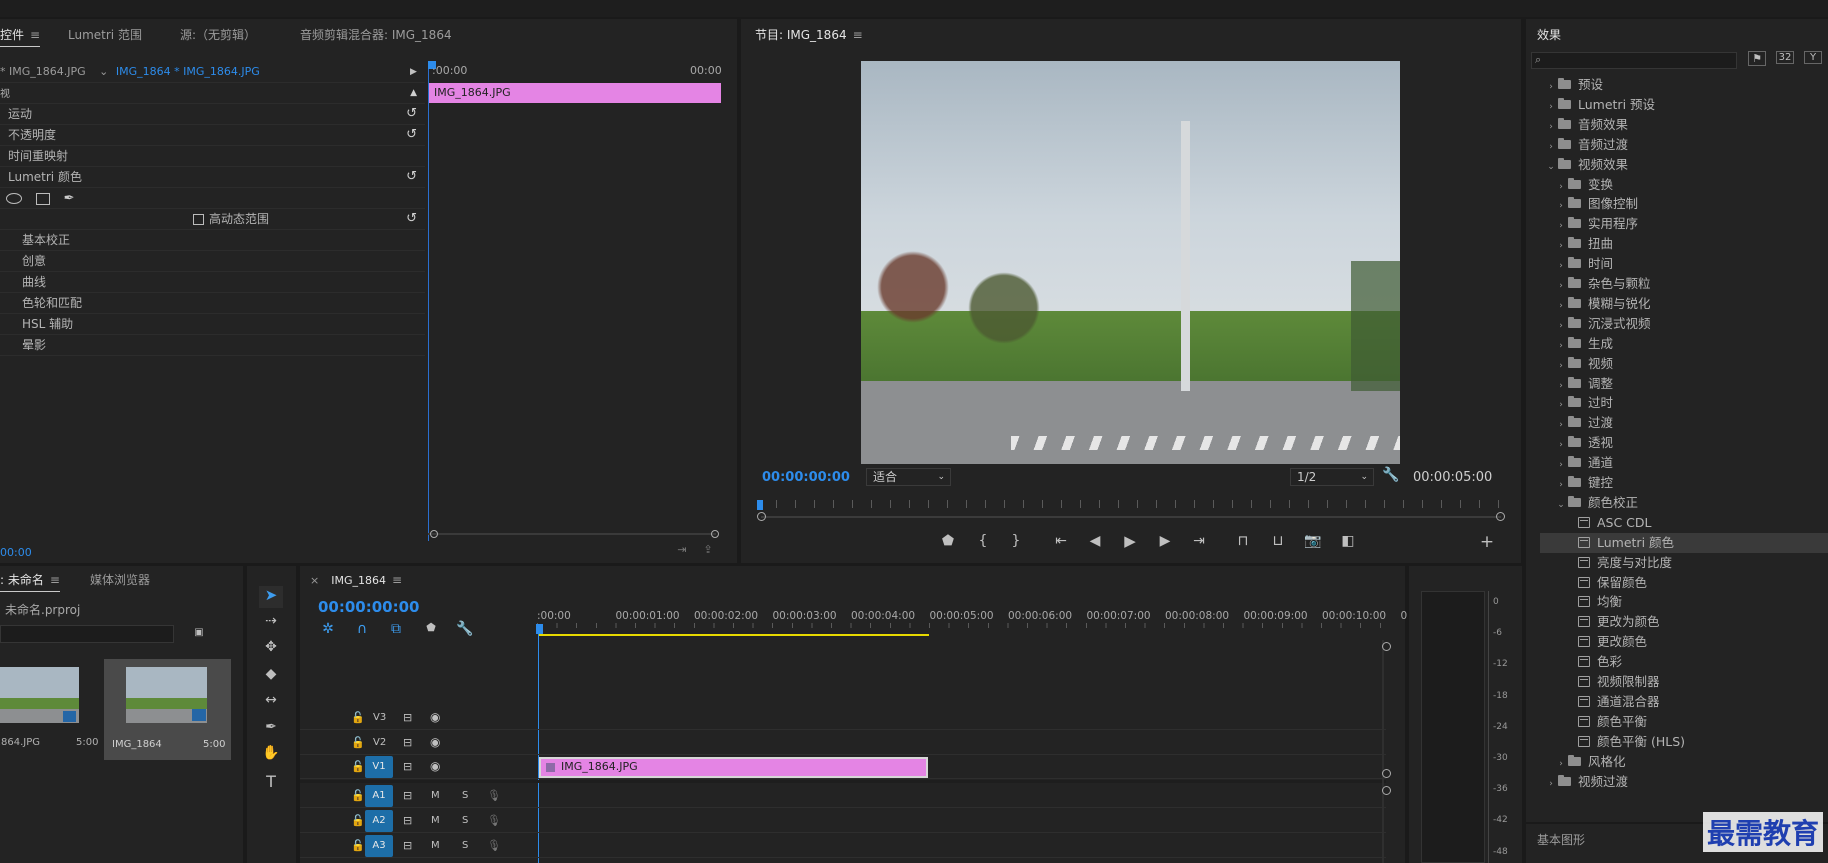  Describe the element at coordinates (843, 743) in the screenshot. I see `track-row-v2: 🔓 V2 ⊟ ◉` at that location.